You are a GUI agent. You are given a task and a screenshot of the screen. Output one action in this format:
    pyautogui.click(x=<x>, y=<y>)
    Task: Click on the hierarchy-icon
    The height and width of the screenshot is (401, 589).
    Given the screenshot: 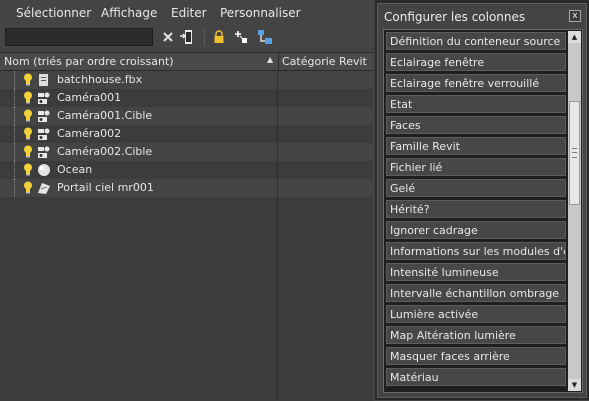 What is the action you would take?
    pyautogui.click(x=265, y=37)
    